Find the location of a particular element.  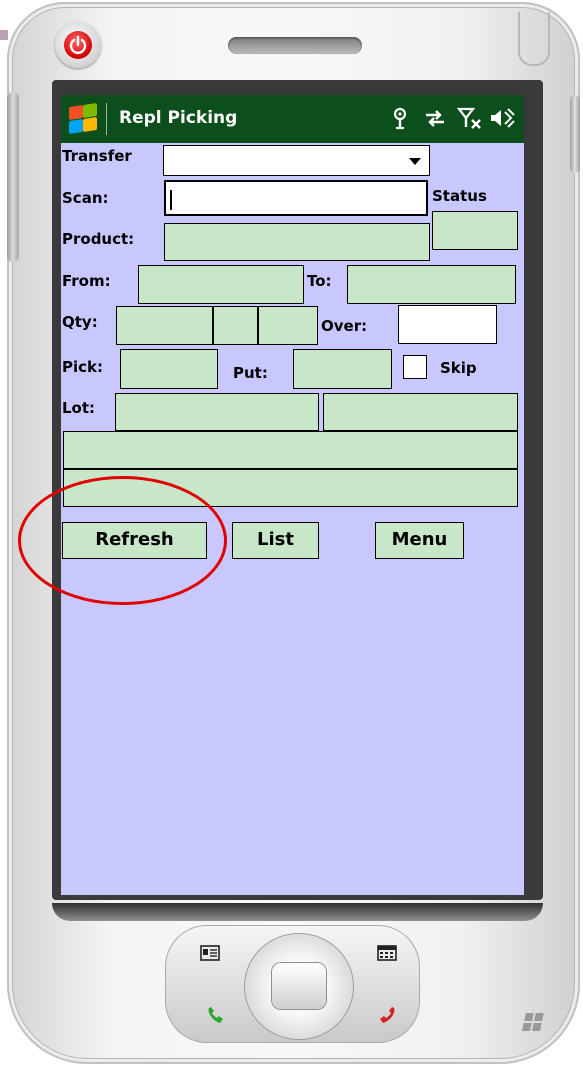

skip-label: Skip is located at coordinates (458, 368).